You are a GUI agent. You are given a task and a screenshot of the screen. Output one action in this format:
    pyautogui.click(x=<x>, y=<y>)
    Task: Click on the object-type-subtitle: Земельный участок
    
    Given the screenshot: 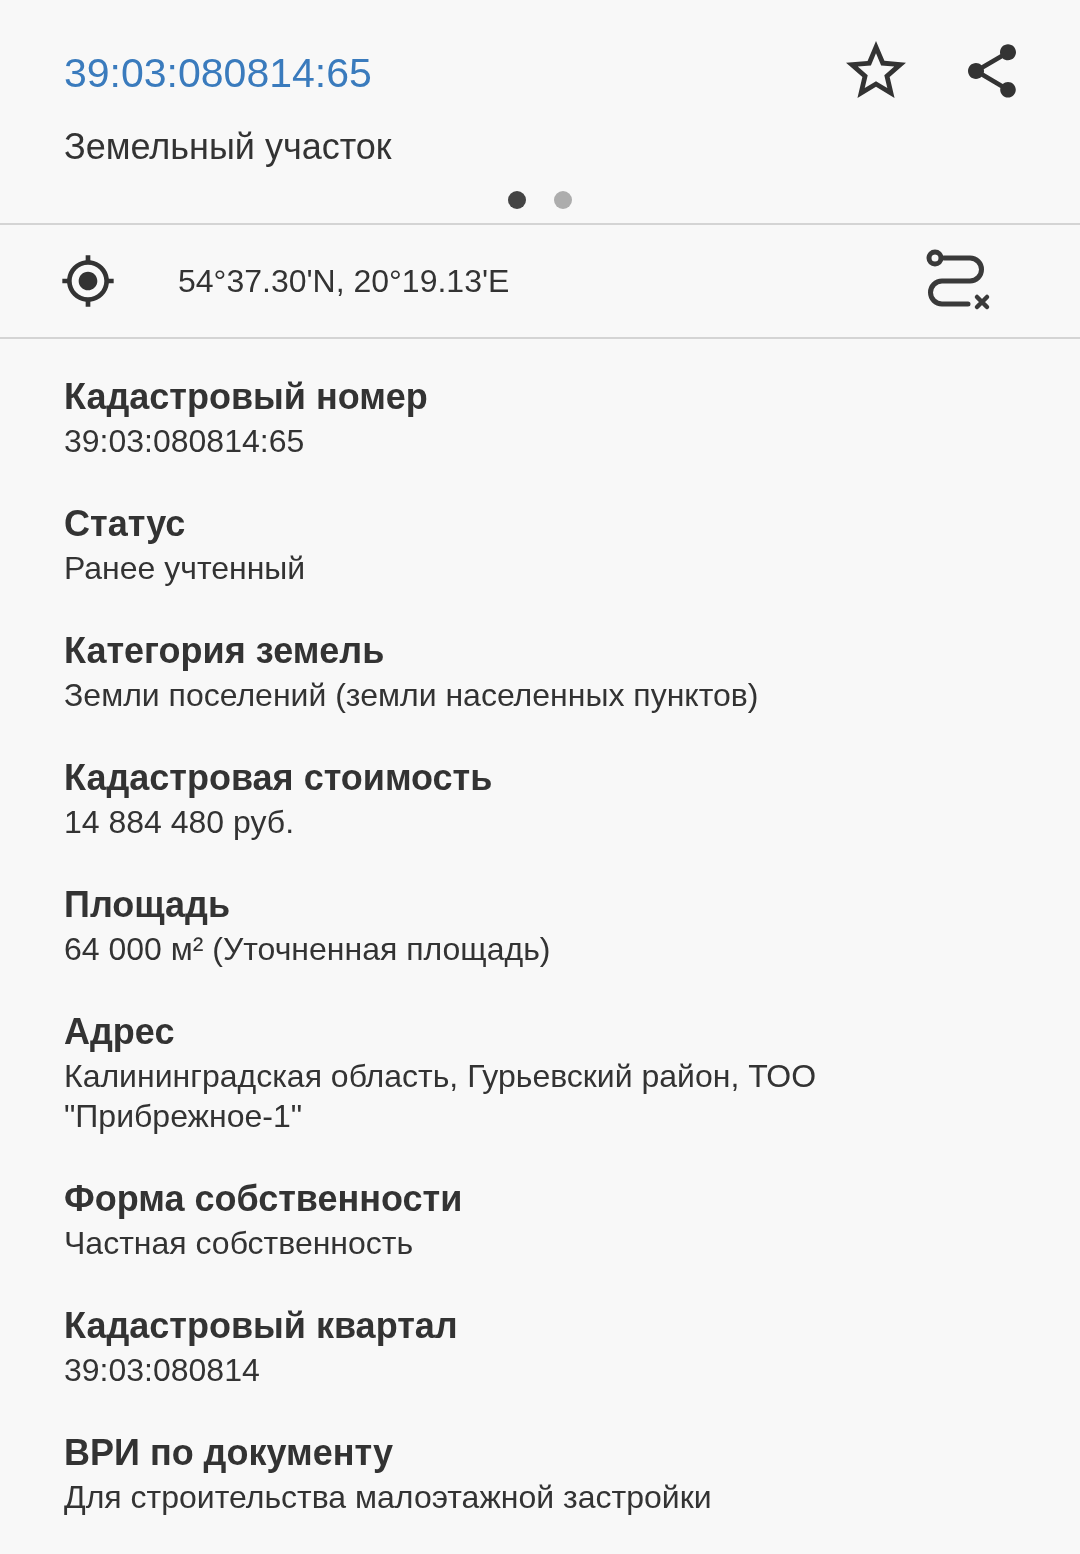 What is the action you would take?
    pyautogui.click(x=228, y=147)
    